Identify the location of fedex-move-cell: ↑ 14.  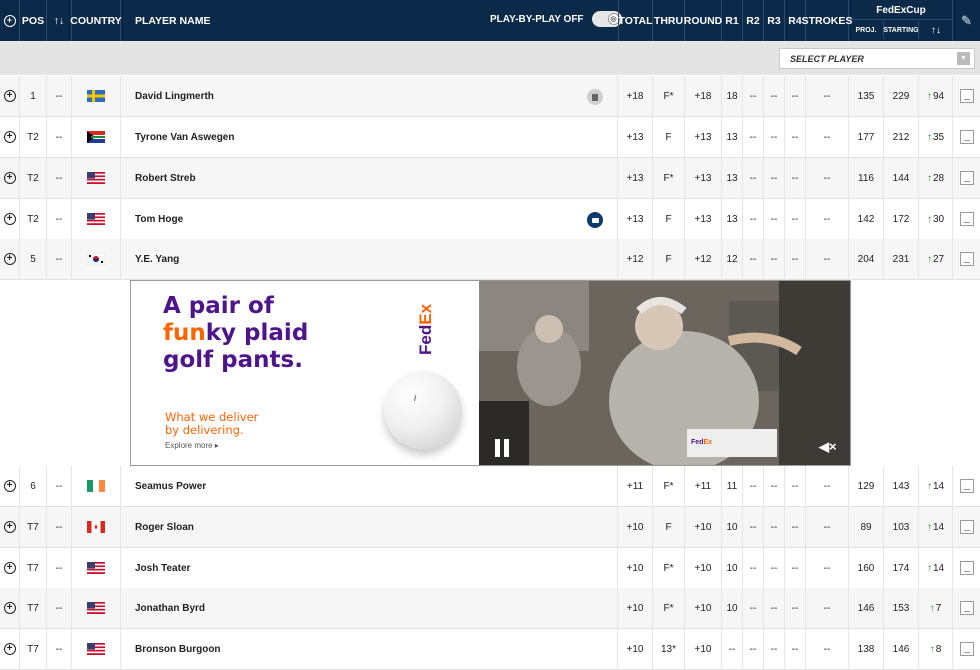
(936, 527).